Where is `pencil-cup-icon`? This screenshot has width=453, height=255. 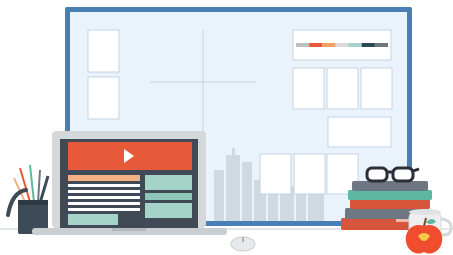 pencil-cup-icon is located at coordinates (28, 199).